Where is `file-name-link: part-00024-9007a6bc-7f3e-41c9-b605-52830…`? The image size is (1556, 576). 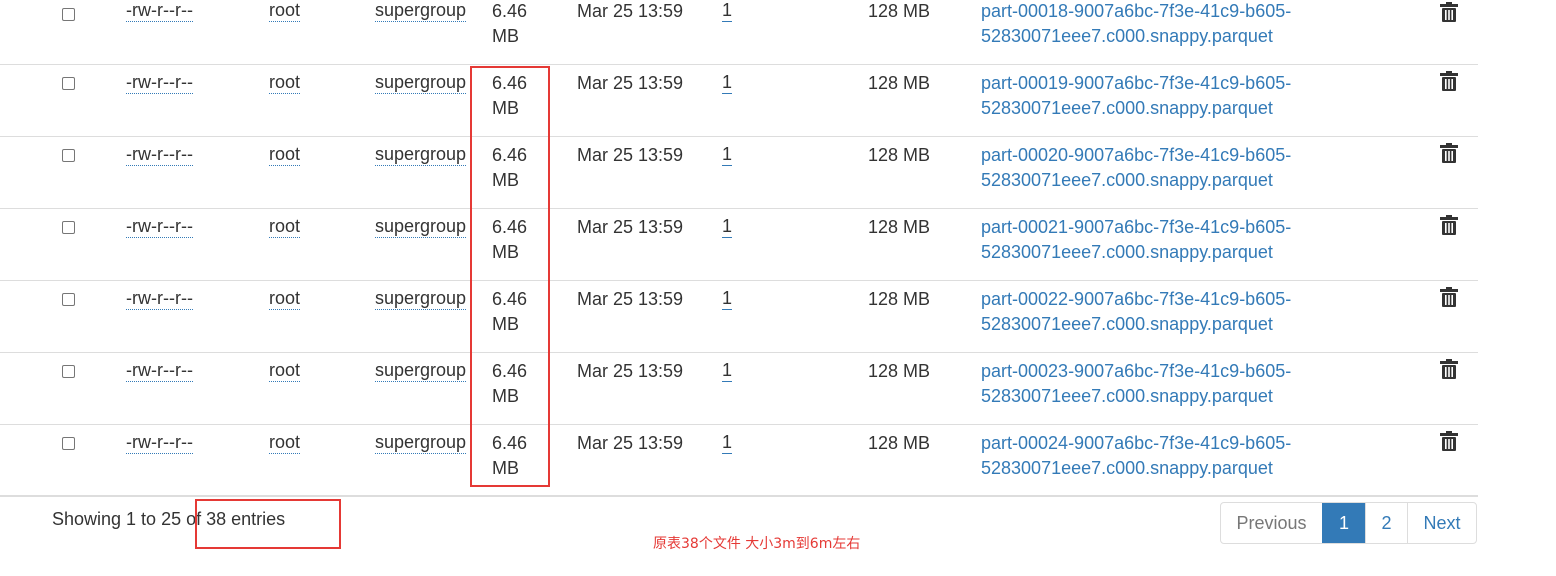 file-name-link: part-00024-9007a6bc-7f3e-41c9-b605-52830… is located at coordinates (1161, 456).